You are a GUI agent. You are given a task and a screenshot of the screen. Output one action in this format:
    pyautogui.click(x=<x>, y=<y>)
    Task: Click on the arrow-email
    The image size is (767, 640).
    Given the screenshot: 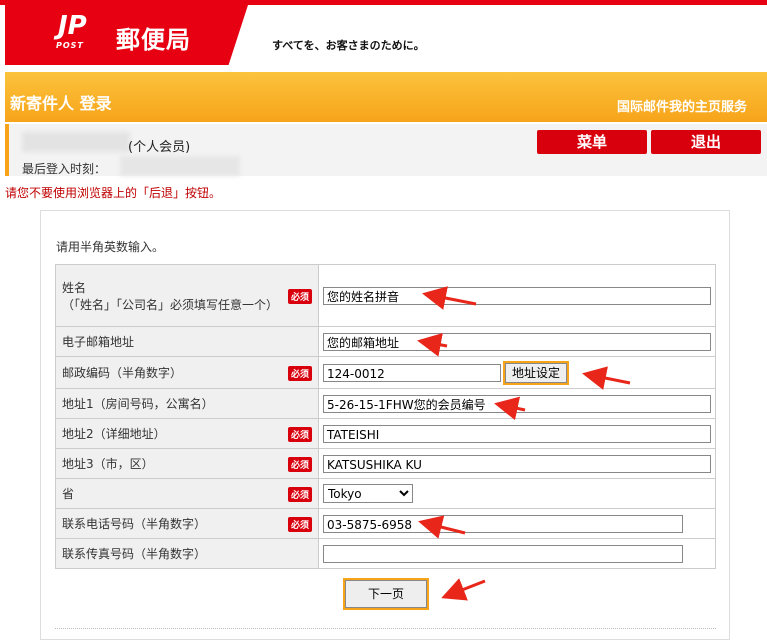 What is the action you would take?
    pyautogui.click(x=432, y=345)
    